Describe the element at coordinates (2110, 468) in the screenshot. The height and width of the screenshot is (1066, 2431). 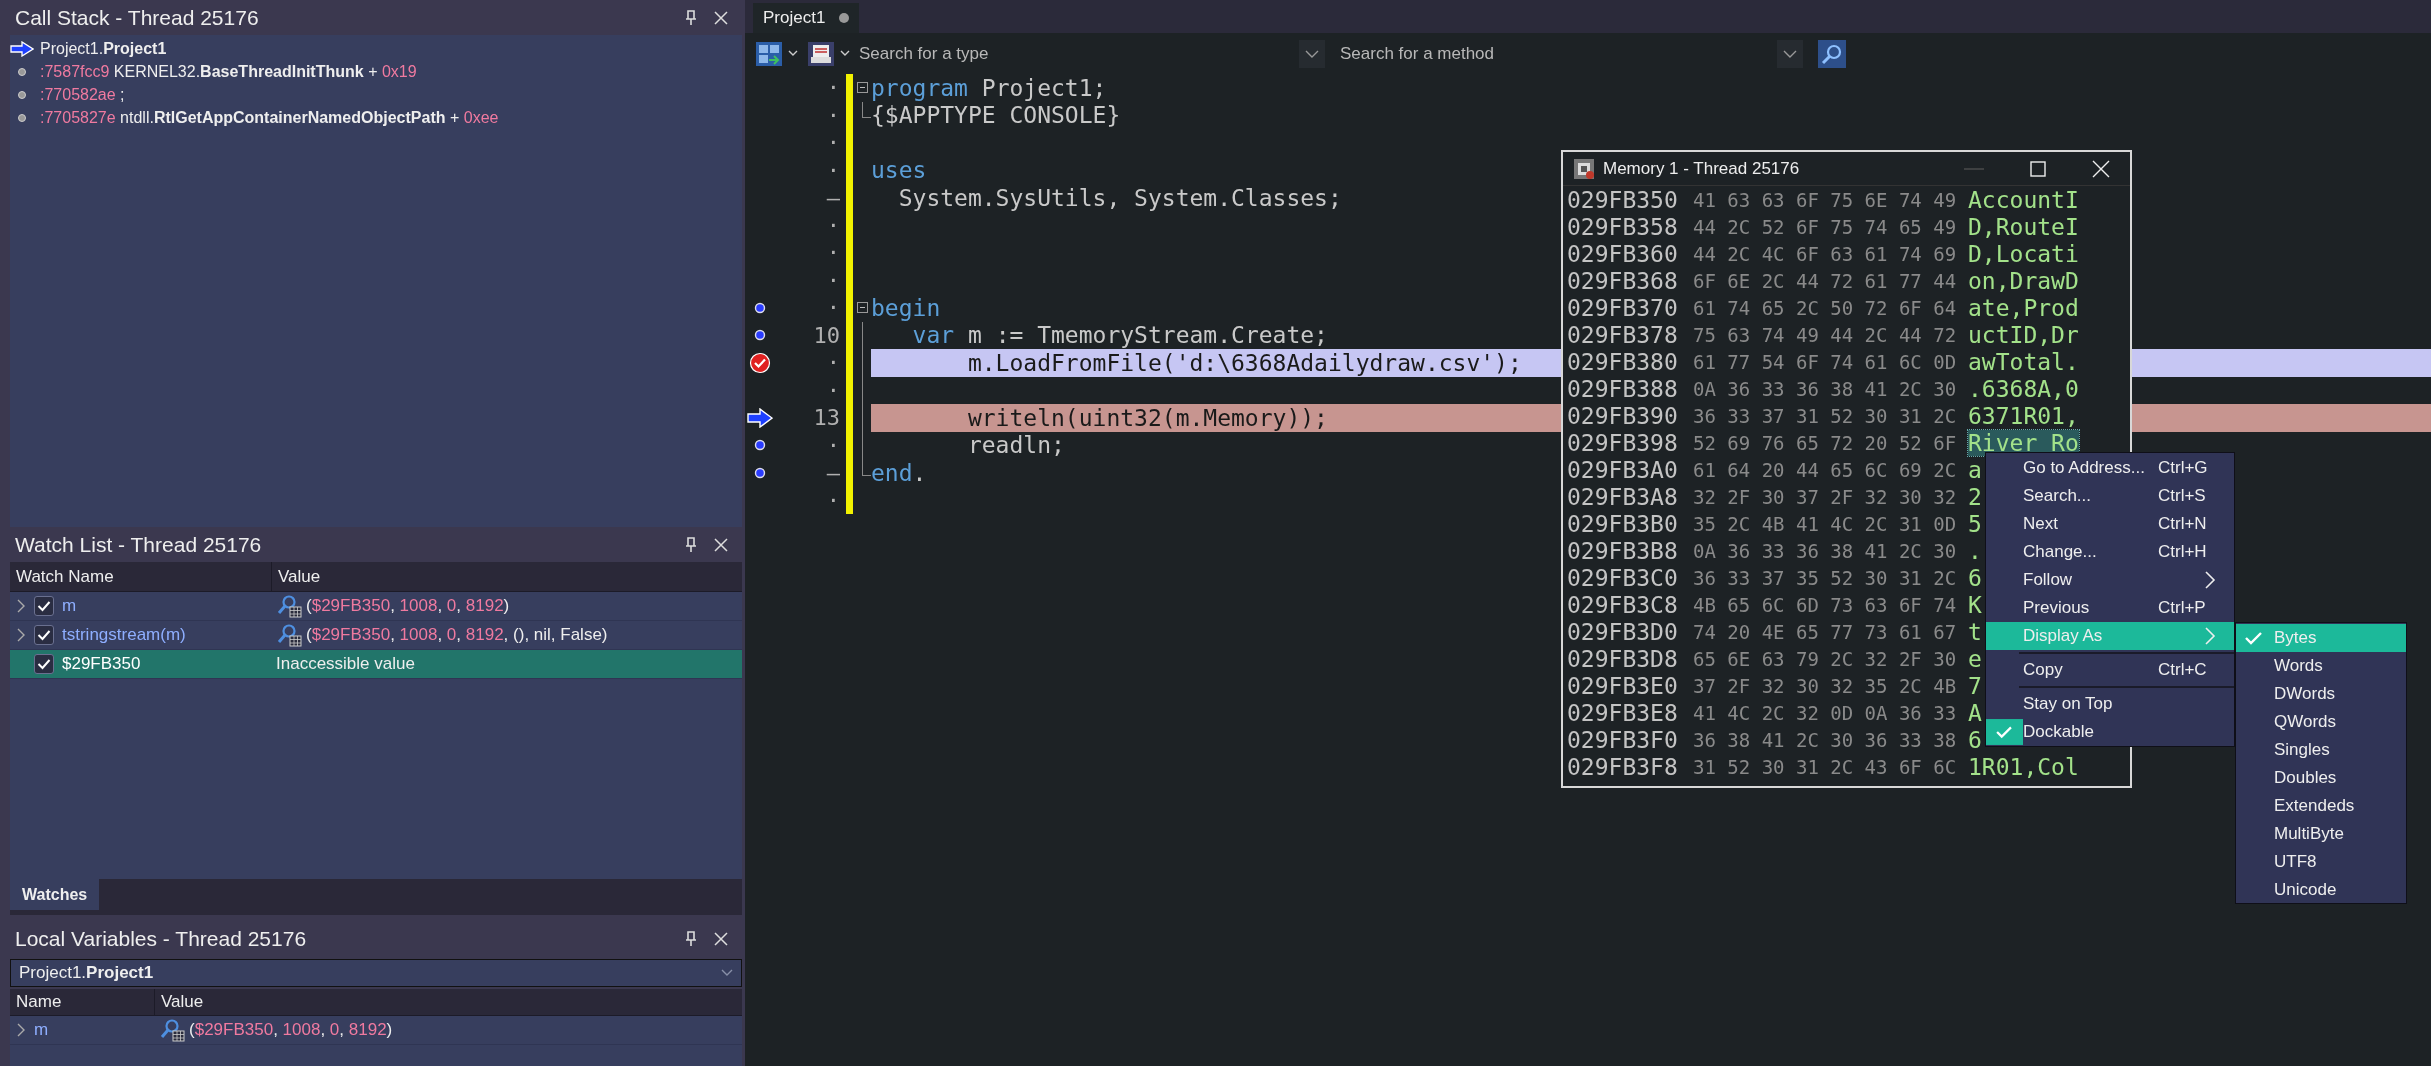
I see `menu-item: Go to Address... Ctrl+G` at that location.